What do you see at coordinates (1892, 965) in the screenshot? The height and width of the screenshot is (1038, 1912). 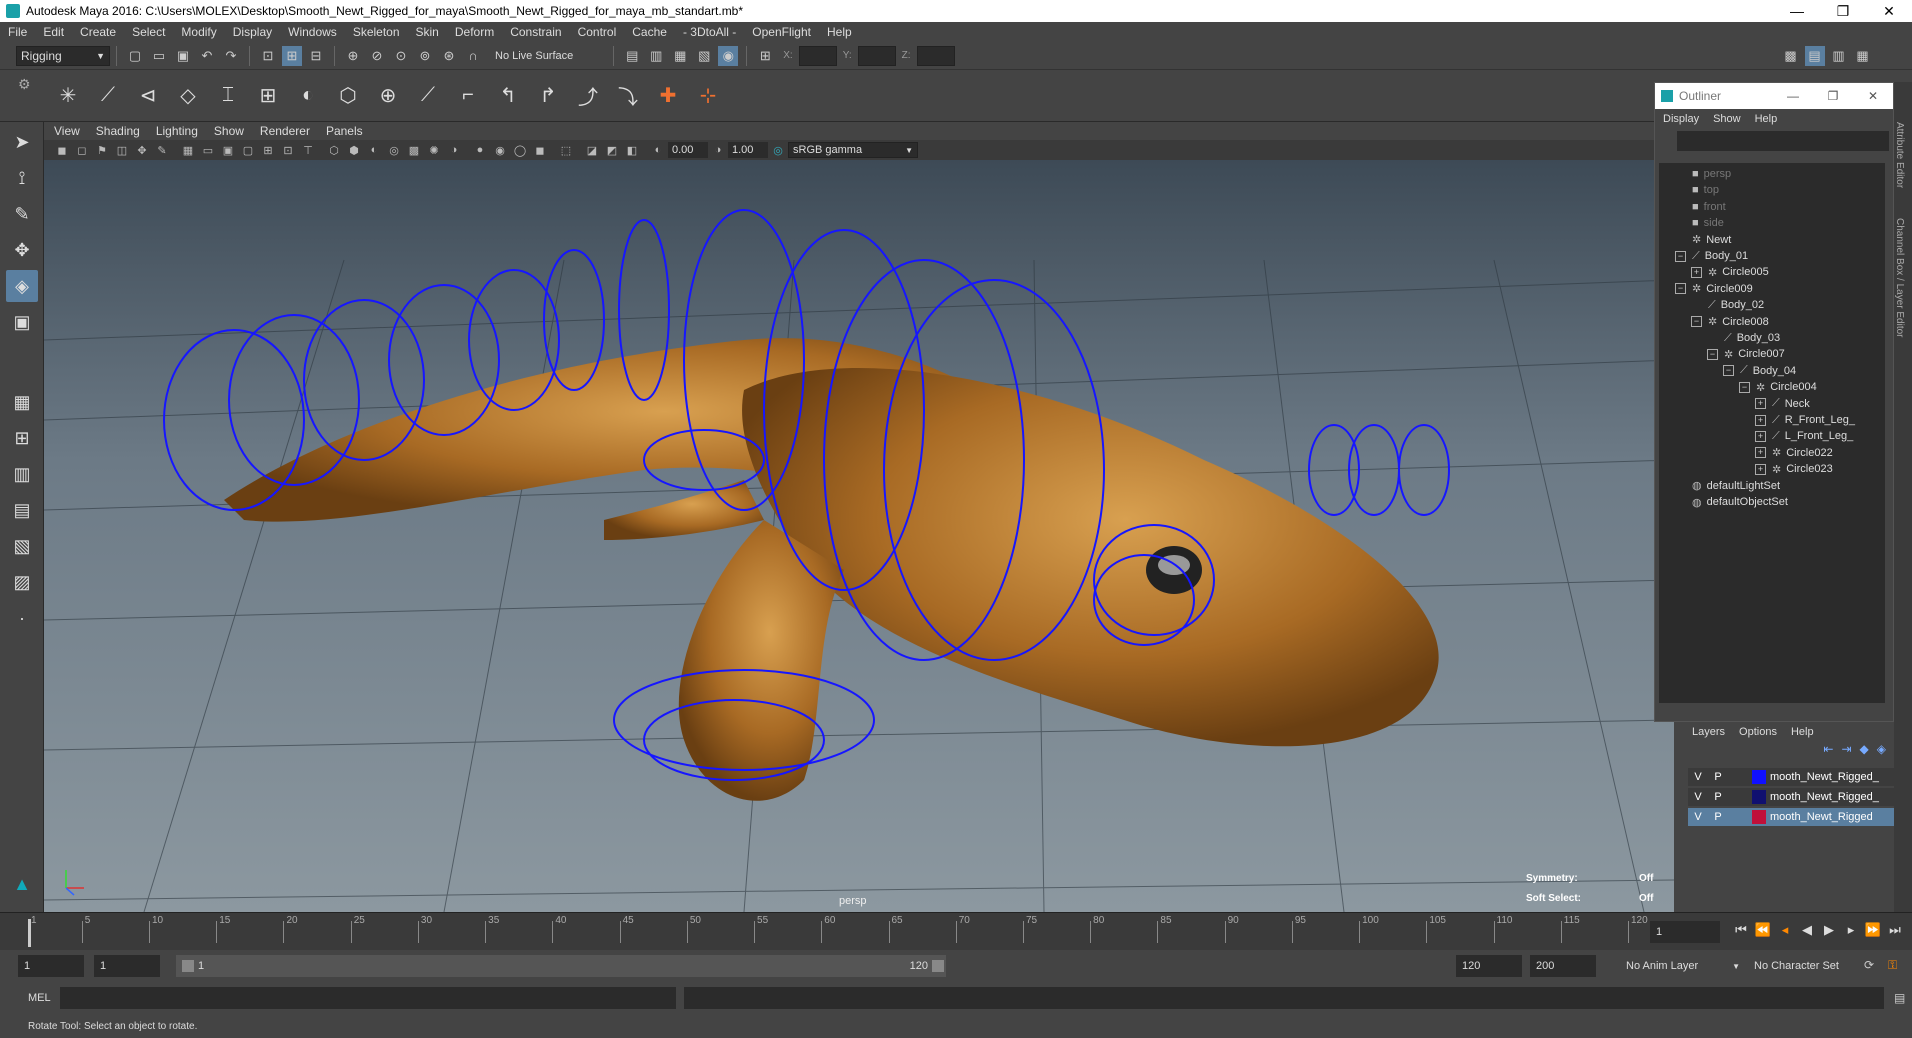 I see `auto-key-icon: ⚿` at bounding box center [1892, 965].